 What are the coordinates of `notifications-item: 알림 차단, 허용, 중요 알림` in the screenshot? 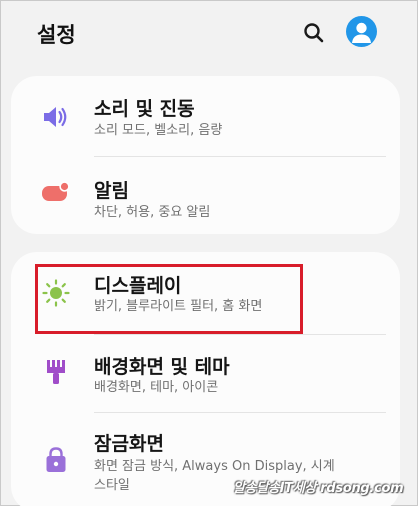 It's located at (205, 195).